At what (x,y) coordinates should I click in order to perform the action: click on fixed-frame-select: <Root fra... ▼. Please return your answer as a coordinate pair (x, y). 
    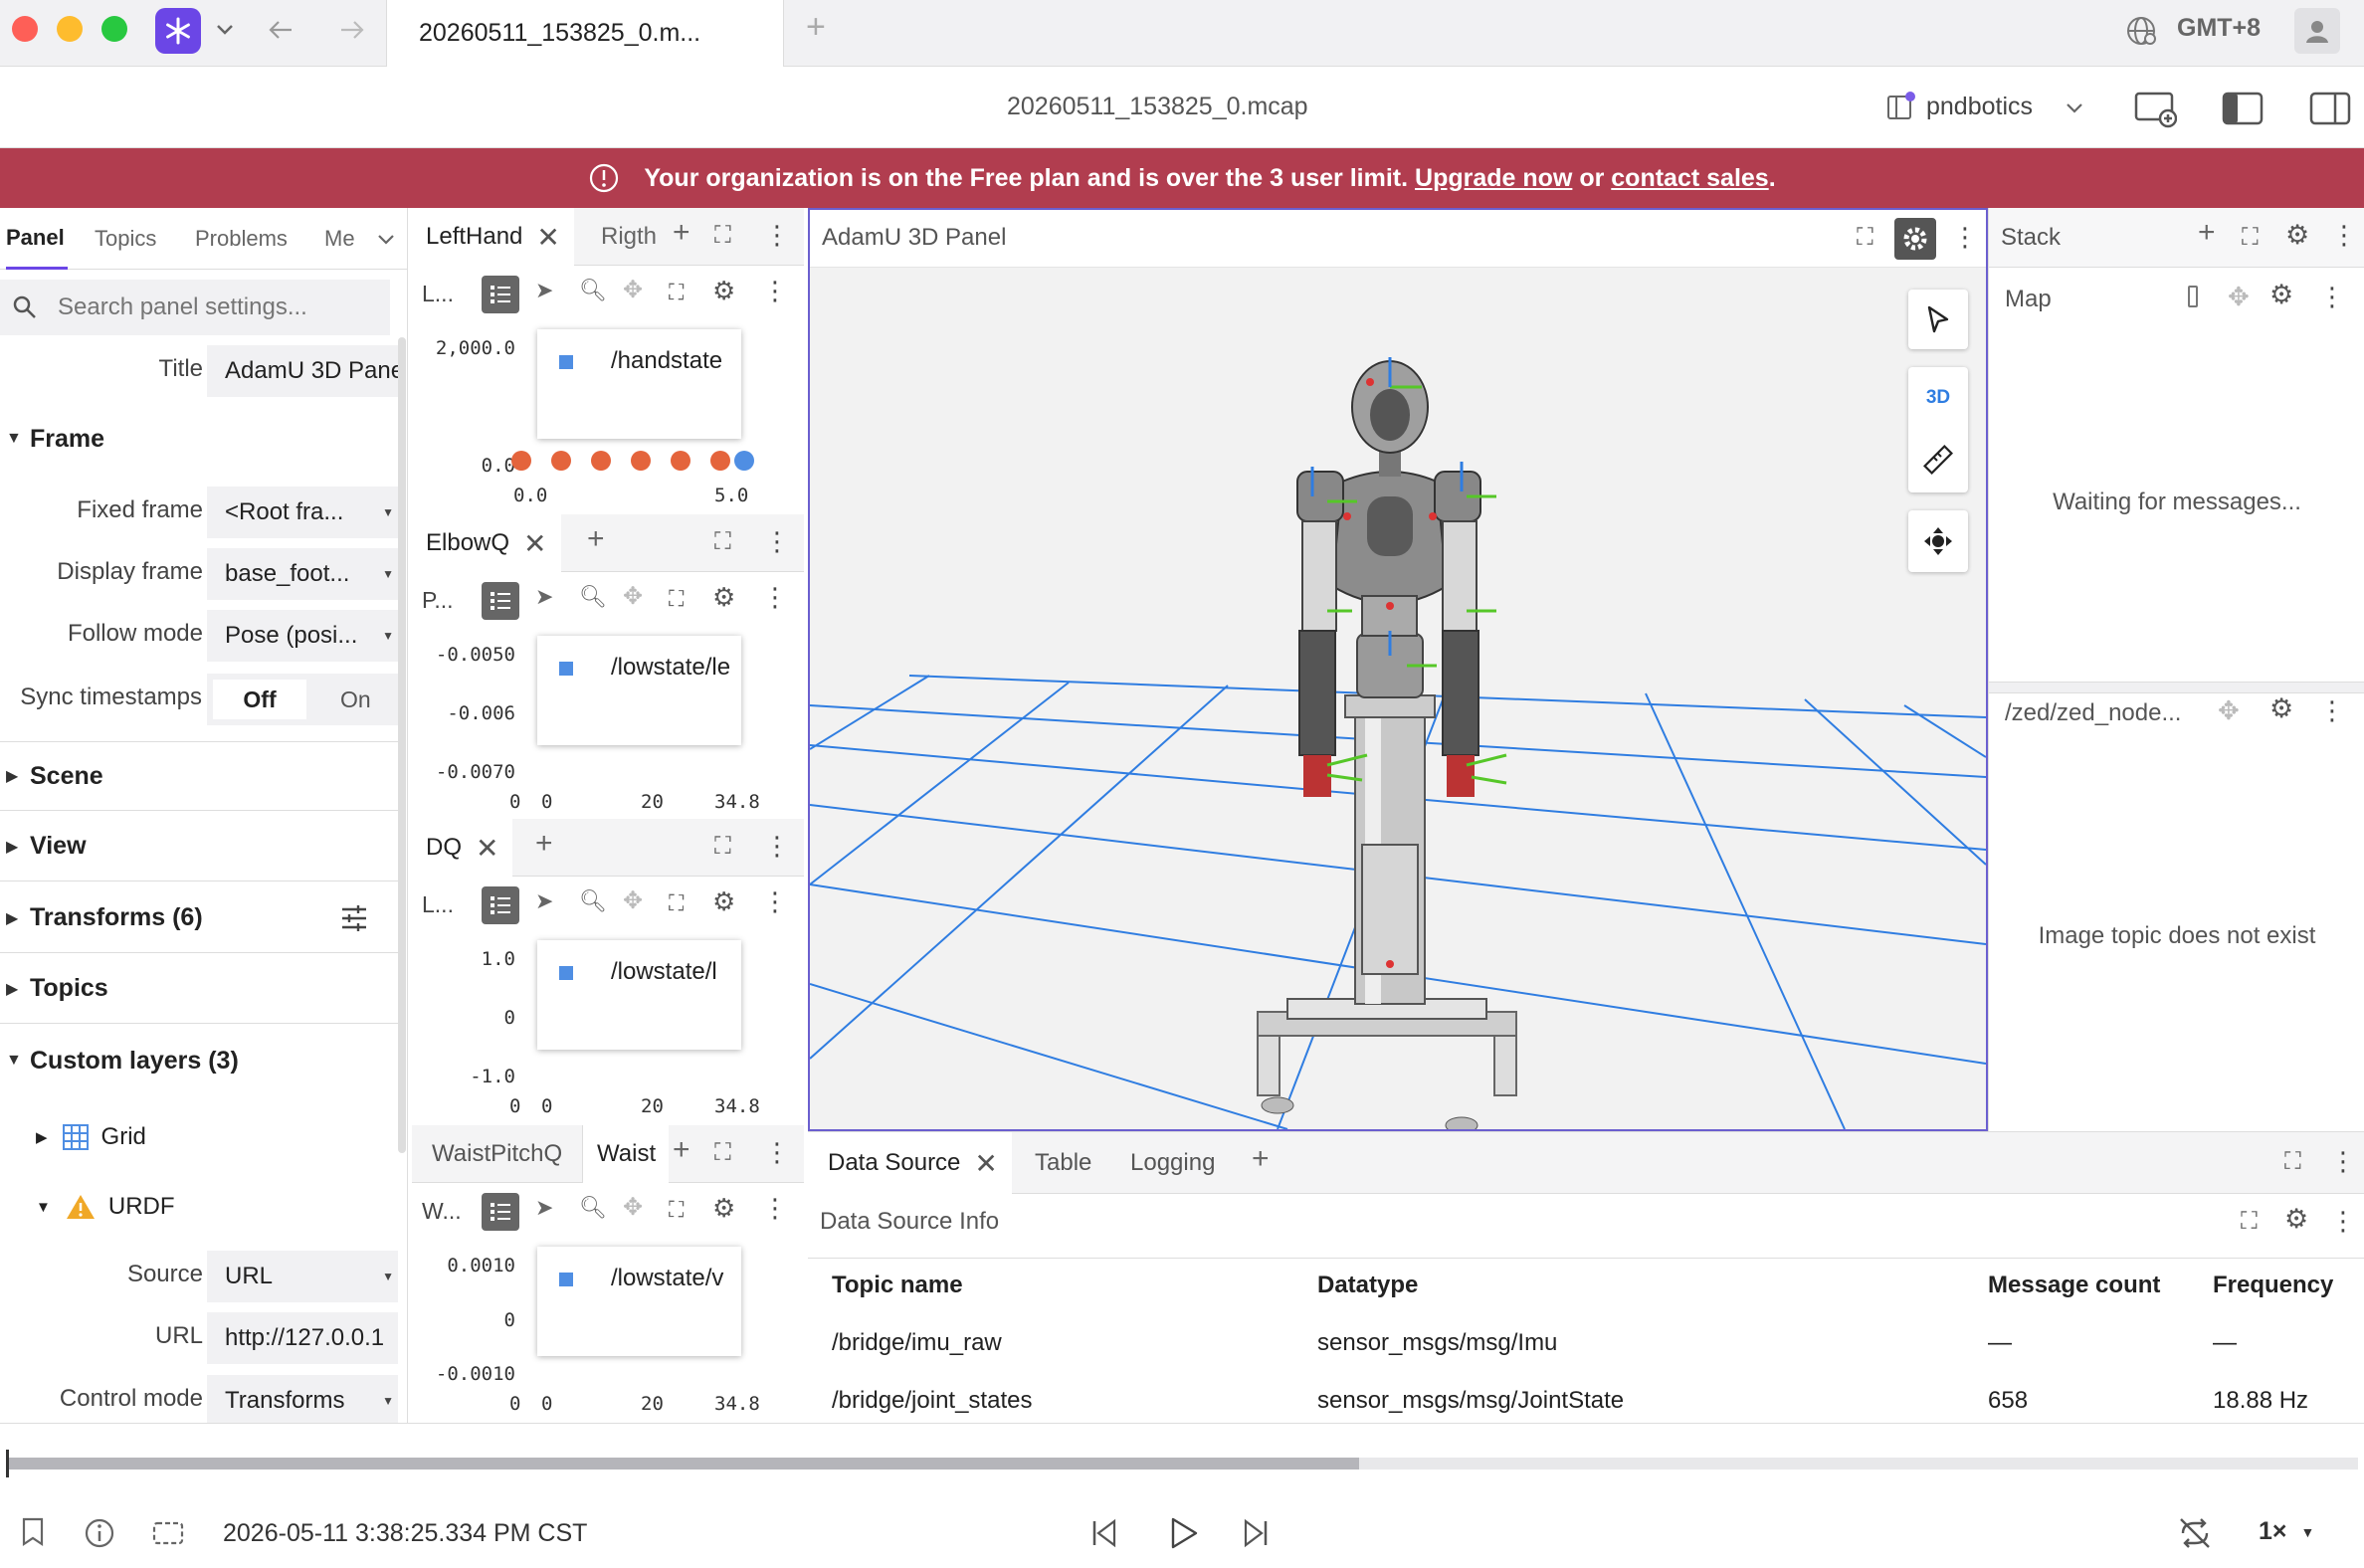
    Looking at the image, I should click on (302, 512).